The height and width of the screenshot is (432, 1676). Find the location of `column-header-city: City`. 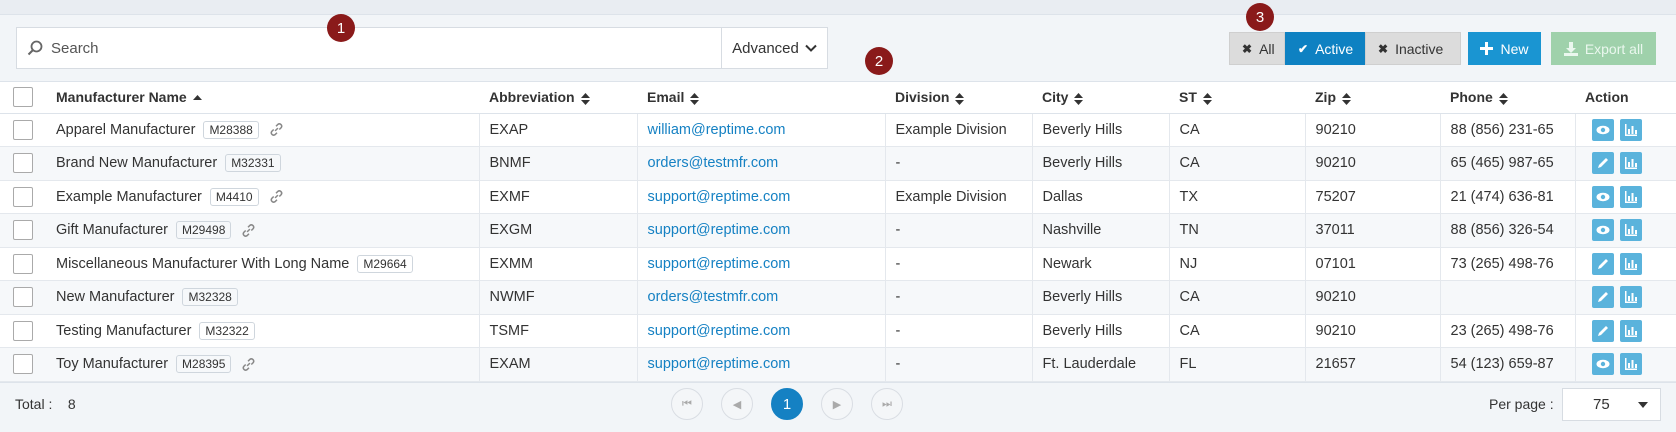

column-header-city: City is located at coordinates (1100, 98).